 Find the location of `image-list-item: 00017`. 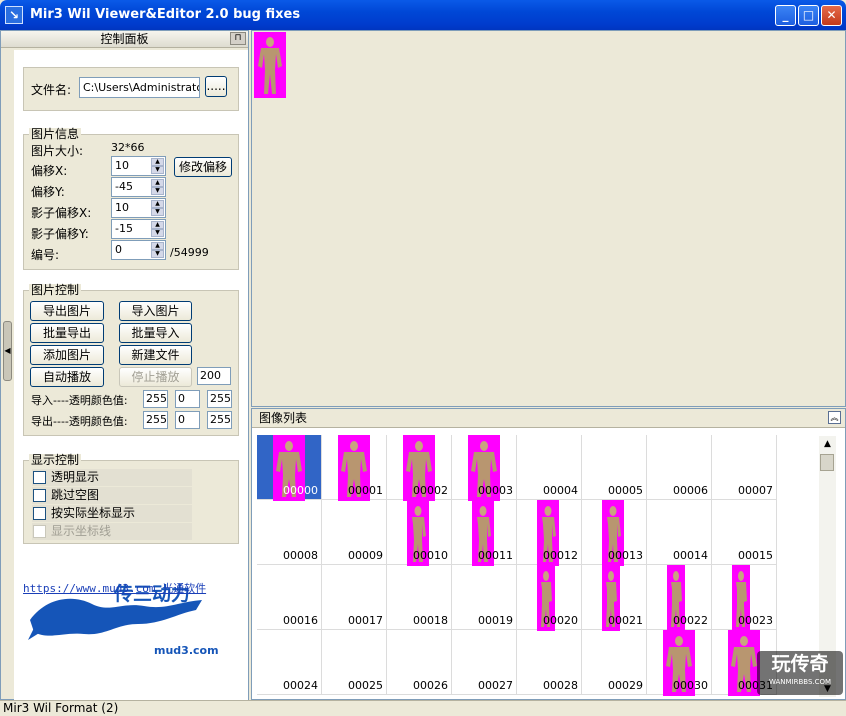

image-list-item: 00017 is located at coordinates (354, 597).